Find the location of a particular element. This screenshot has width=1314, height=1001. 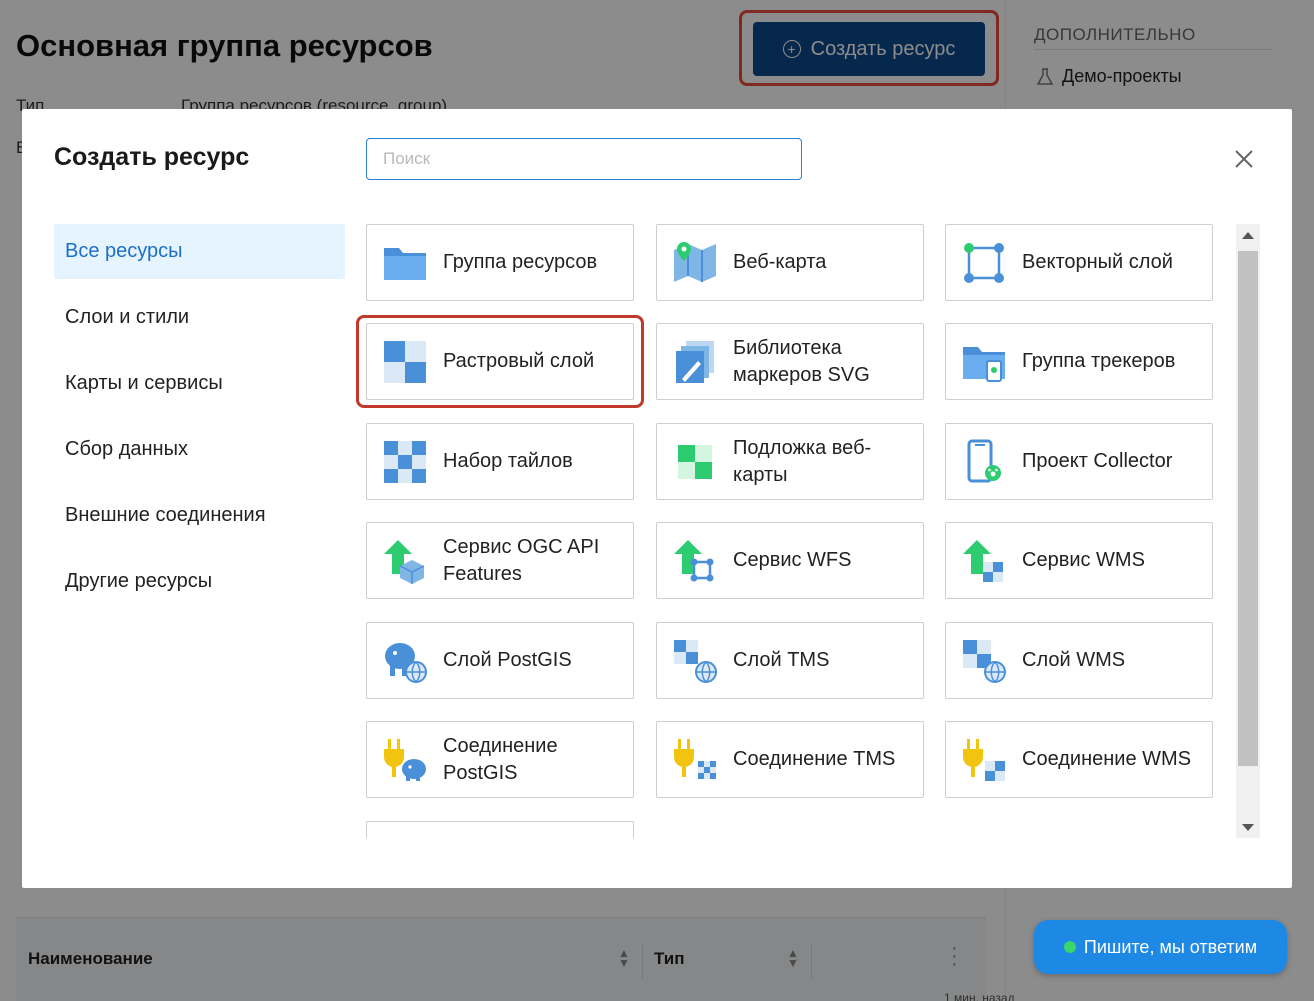

category-external-connections: Внешние соединения is located at coordinates (199, 515).